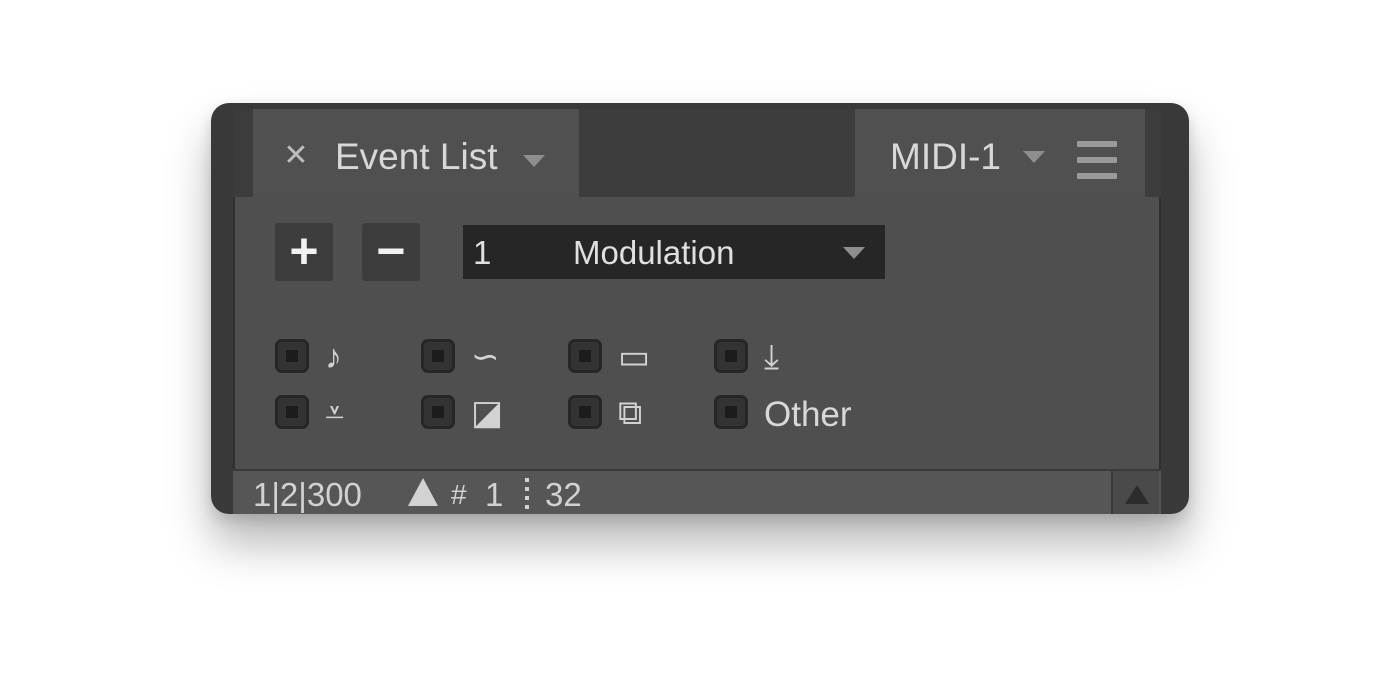 This screenshot has width=1400, height=700. What do you see at coordinates (717, 153) in the screenshot?
I see `tab-bar-empty-area` at bounding box center [717, 153].